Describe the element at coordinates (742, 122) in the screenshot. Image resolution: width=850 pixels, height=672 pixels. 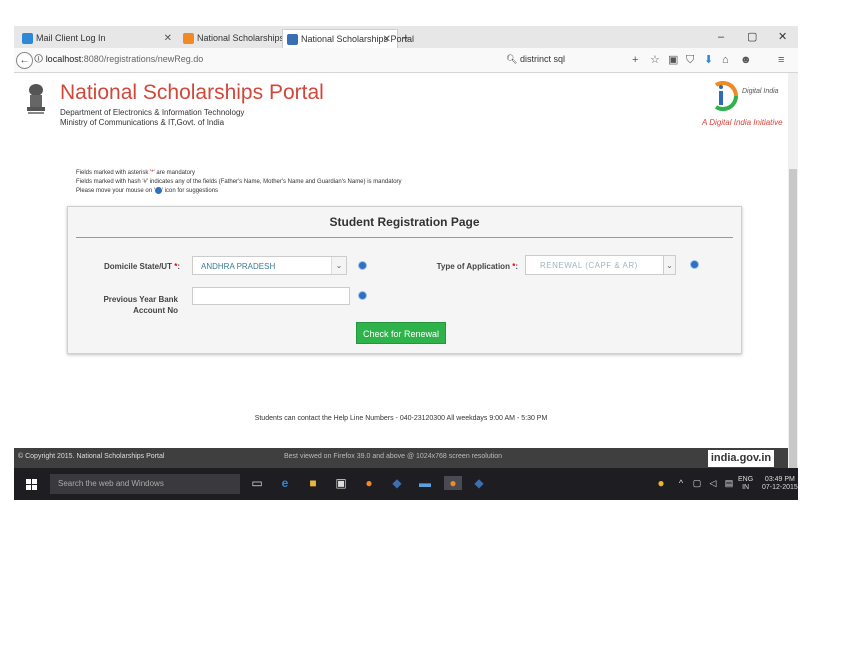
I see `digital-india-tagline: A Digital India Initiative` at that location.